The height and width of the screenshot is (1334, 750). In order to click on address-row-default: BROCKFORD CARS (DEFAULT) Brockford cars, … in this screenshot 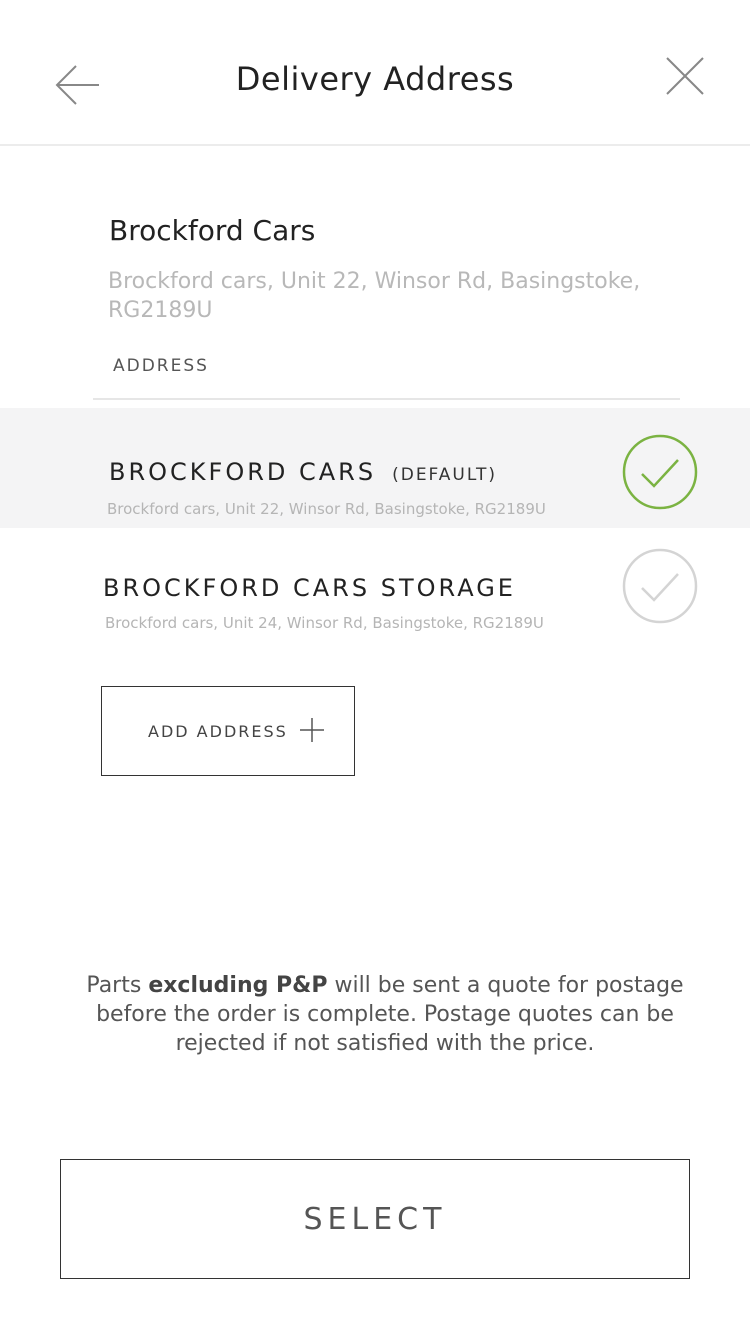, I will do `click(375, 468)`.